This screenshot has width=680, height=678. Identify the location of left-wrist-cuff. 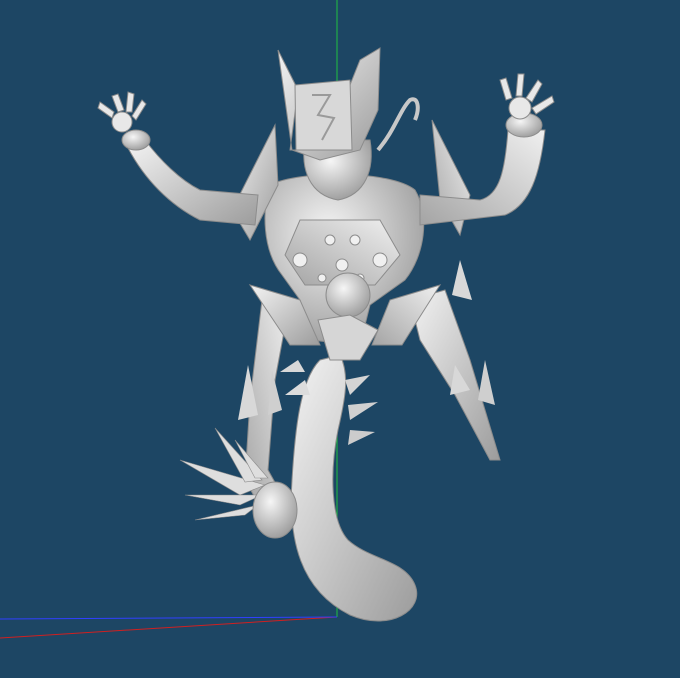
(136, 140).